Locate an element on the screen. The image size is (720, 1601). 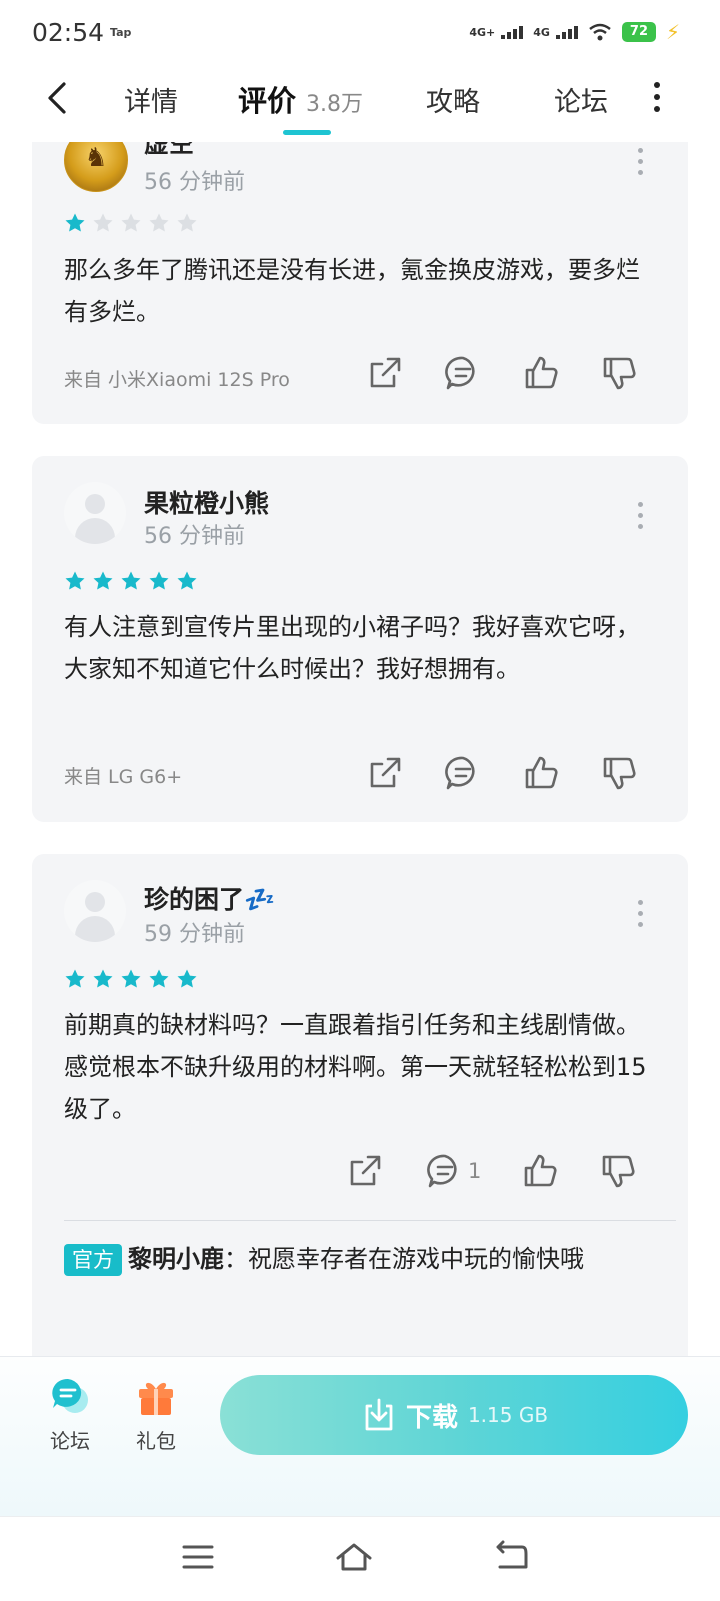
review-text: 那么多年了腾讯还是没有长进，氪金换皮游戏，要多烂有多烂。 is located at coordinates (359, 291).